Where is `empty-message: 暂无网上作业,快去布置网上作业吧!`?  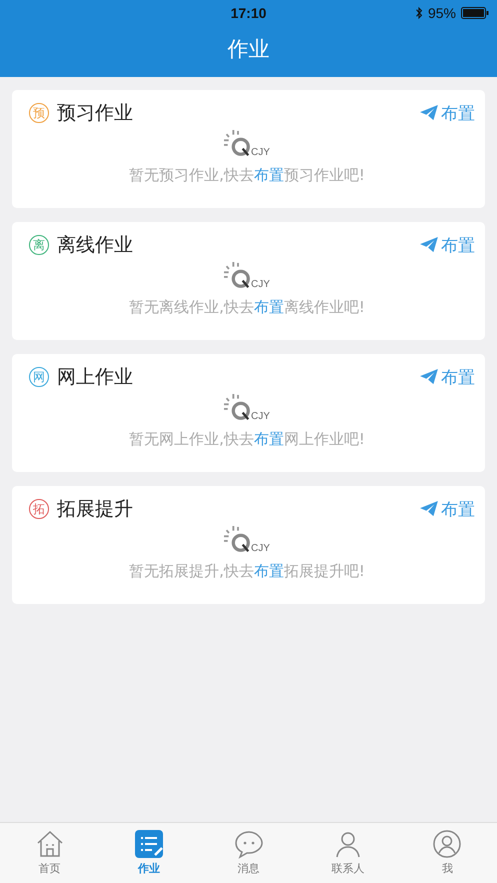
empty-message: 暂无网上作业,快去布置网上作业吧! is located at coordinates (247, 439).